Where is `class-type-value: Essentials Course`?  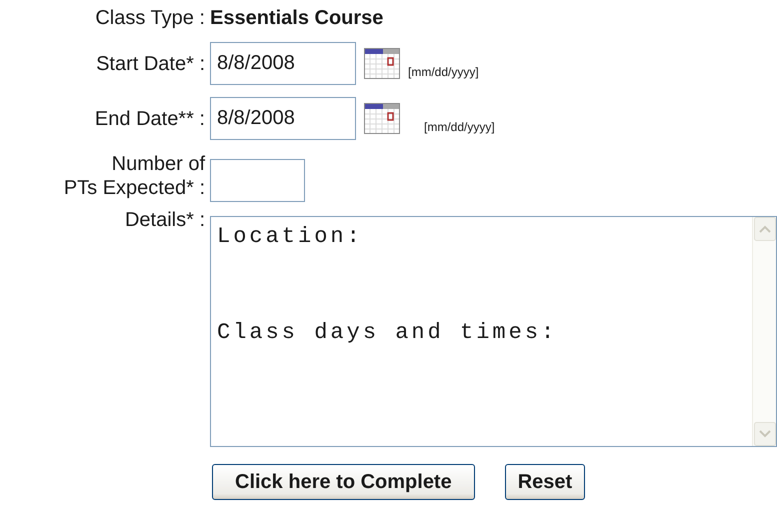
class-type-value: Essentials Course is located at coordinates (297, 18).